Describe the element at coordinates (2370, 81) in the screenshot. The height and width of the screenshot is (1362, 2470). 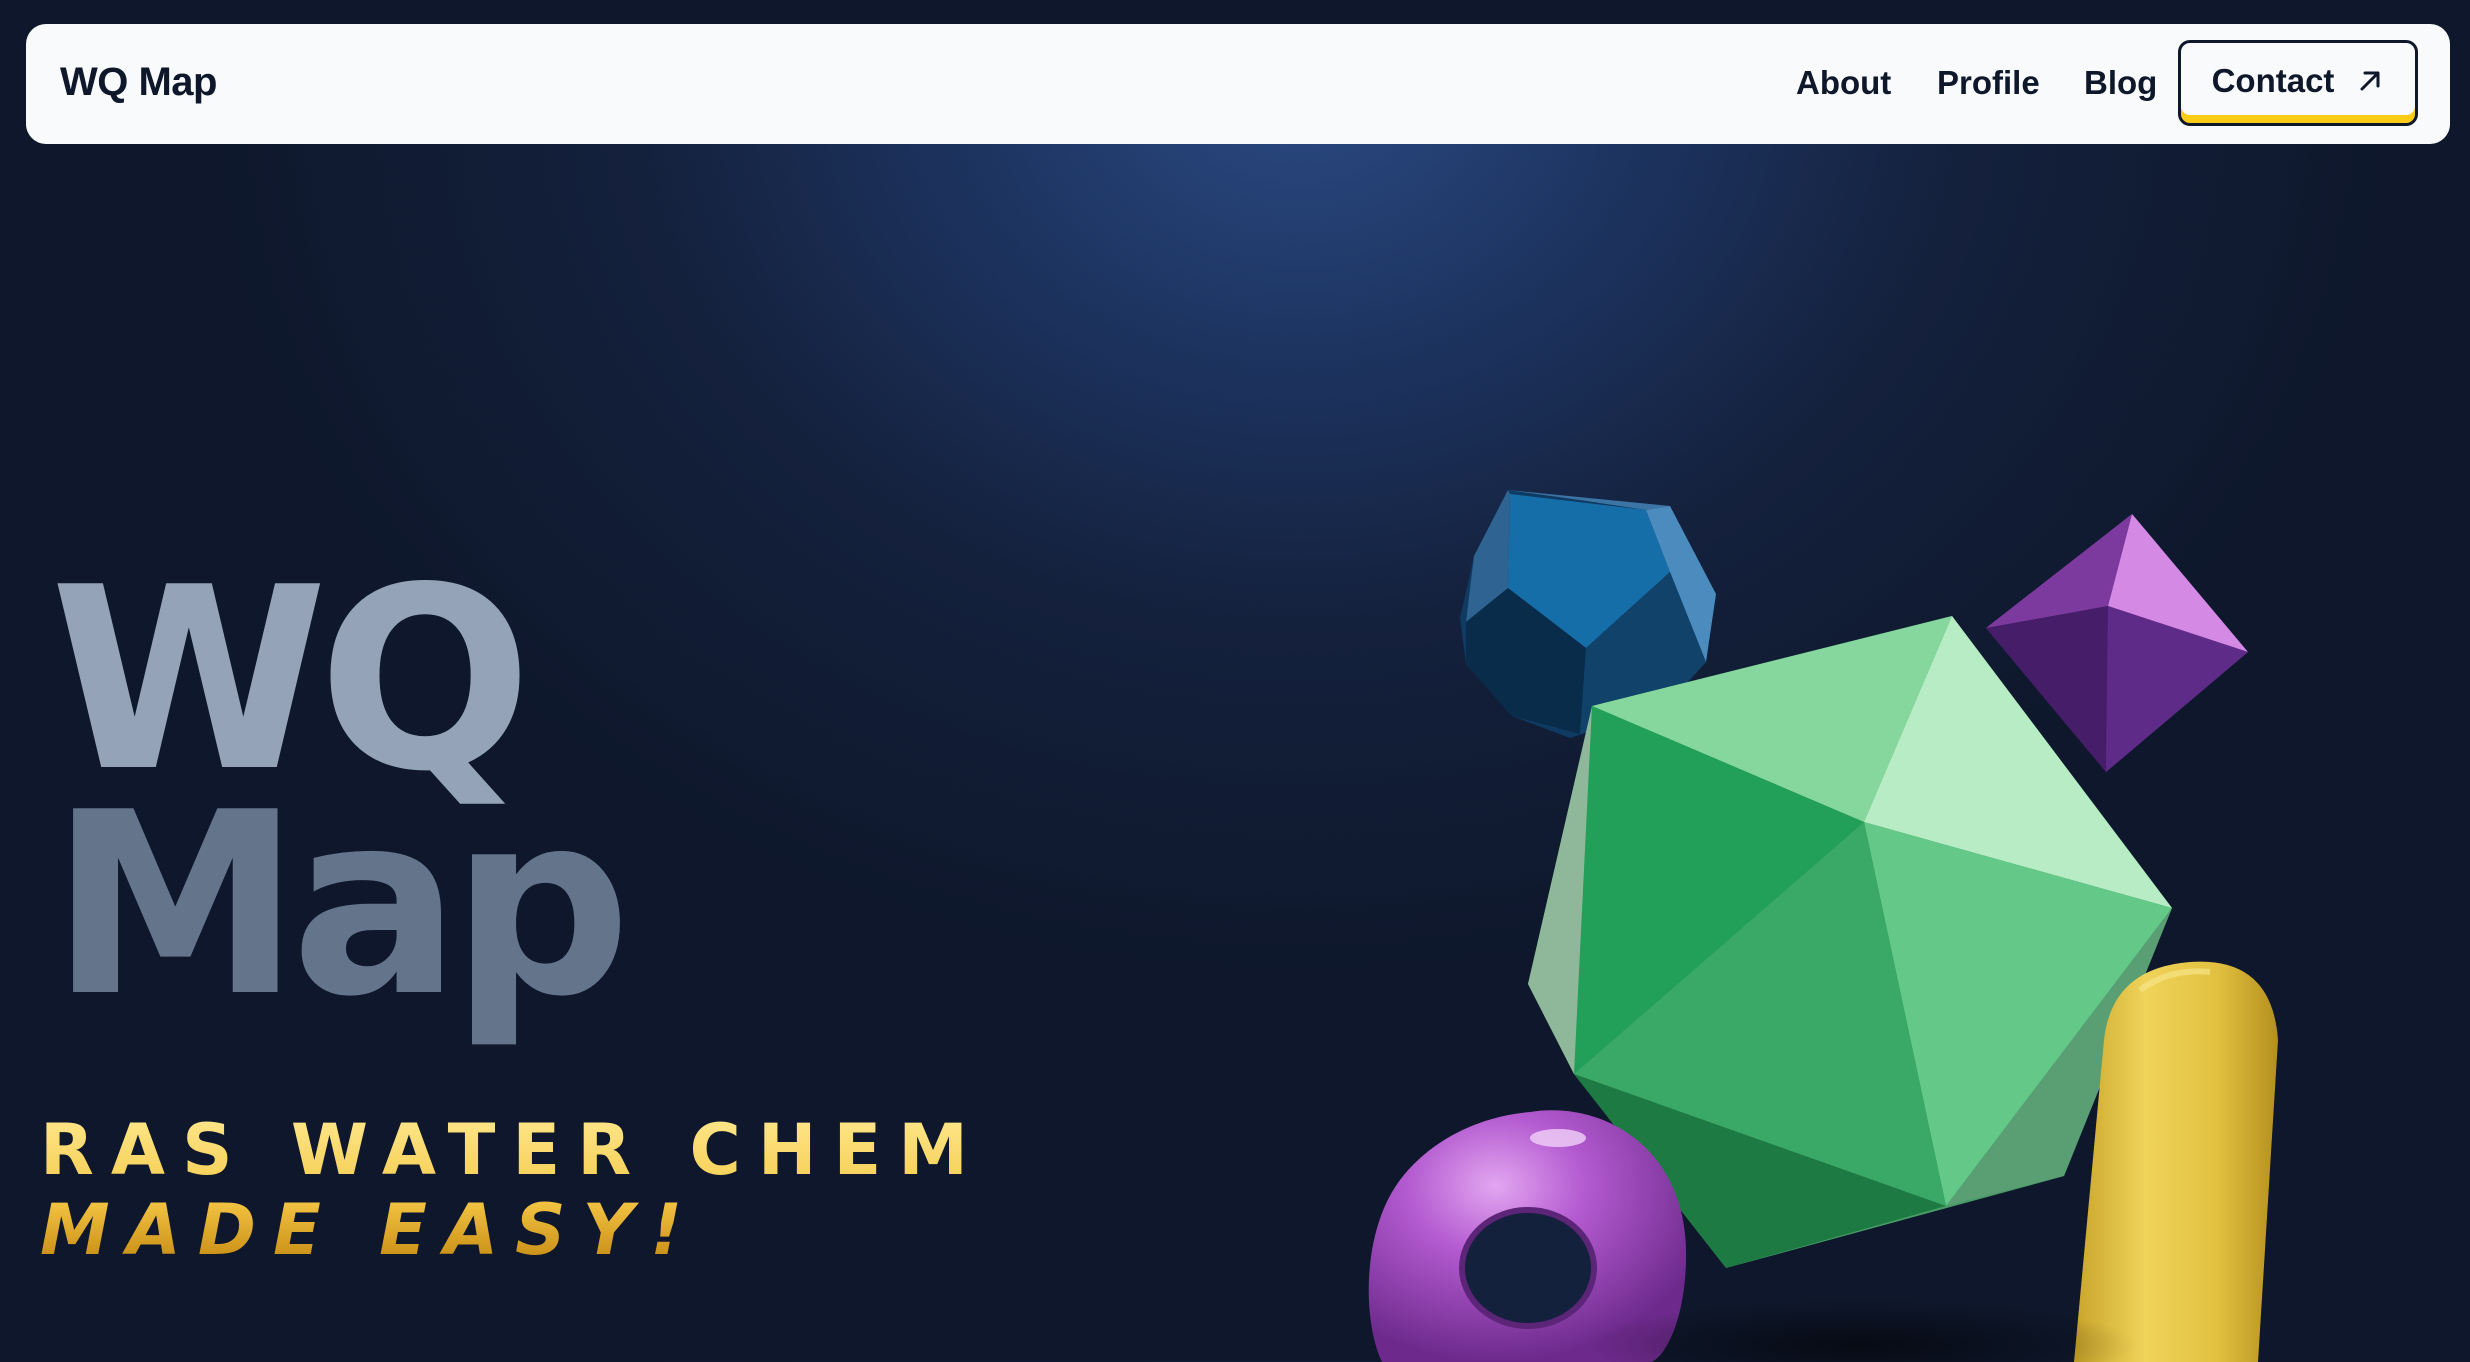
I see `arrow-up-right-icon` at that location.